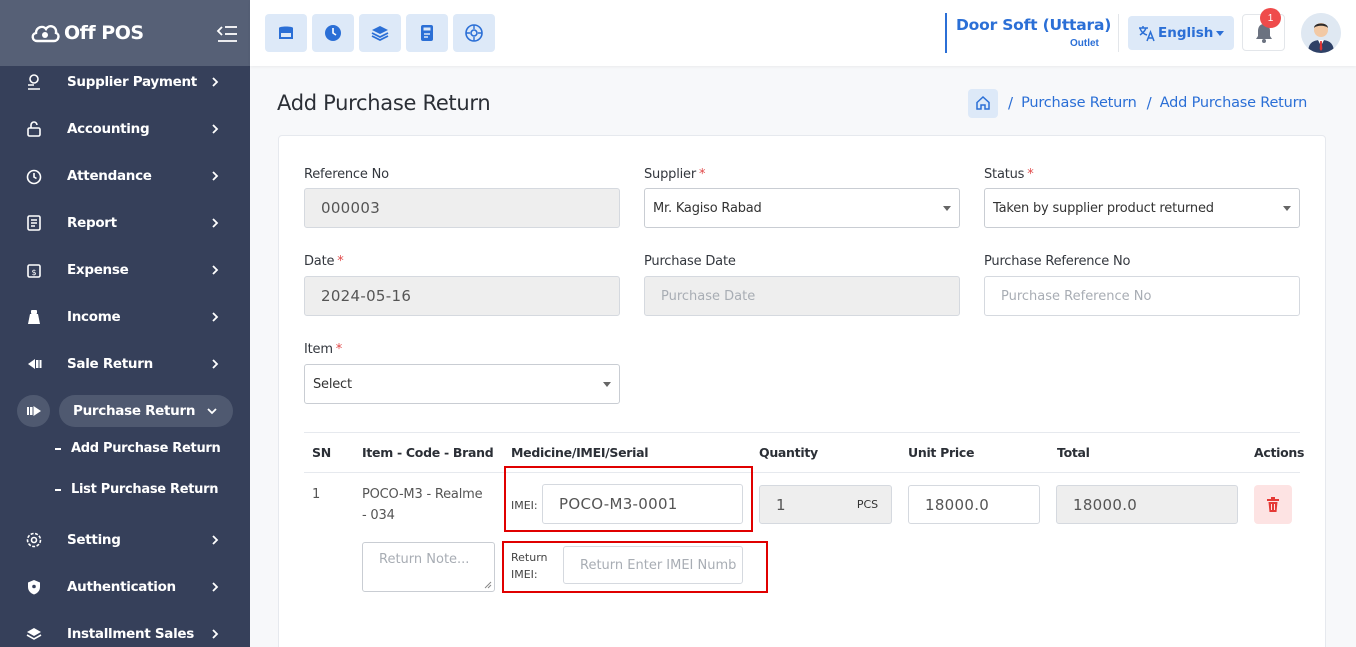 The height and width of the screenshot is (647, 1356). What do you see at coordinates (346, 174) in the screenshot?
I see `reference-no-label: Reference No` at bounding box center [346, 174].